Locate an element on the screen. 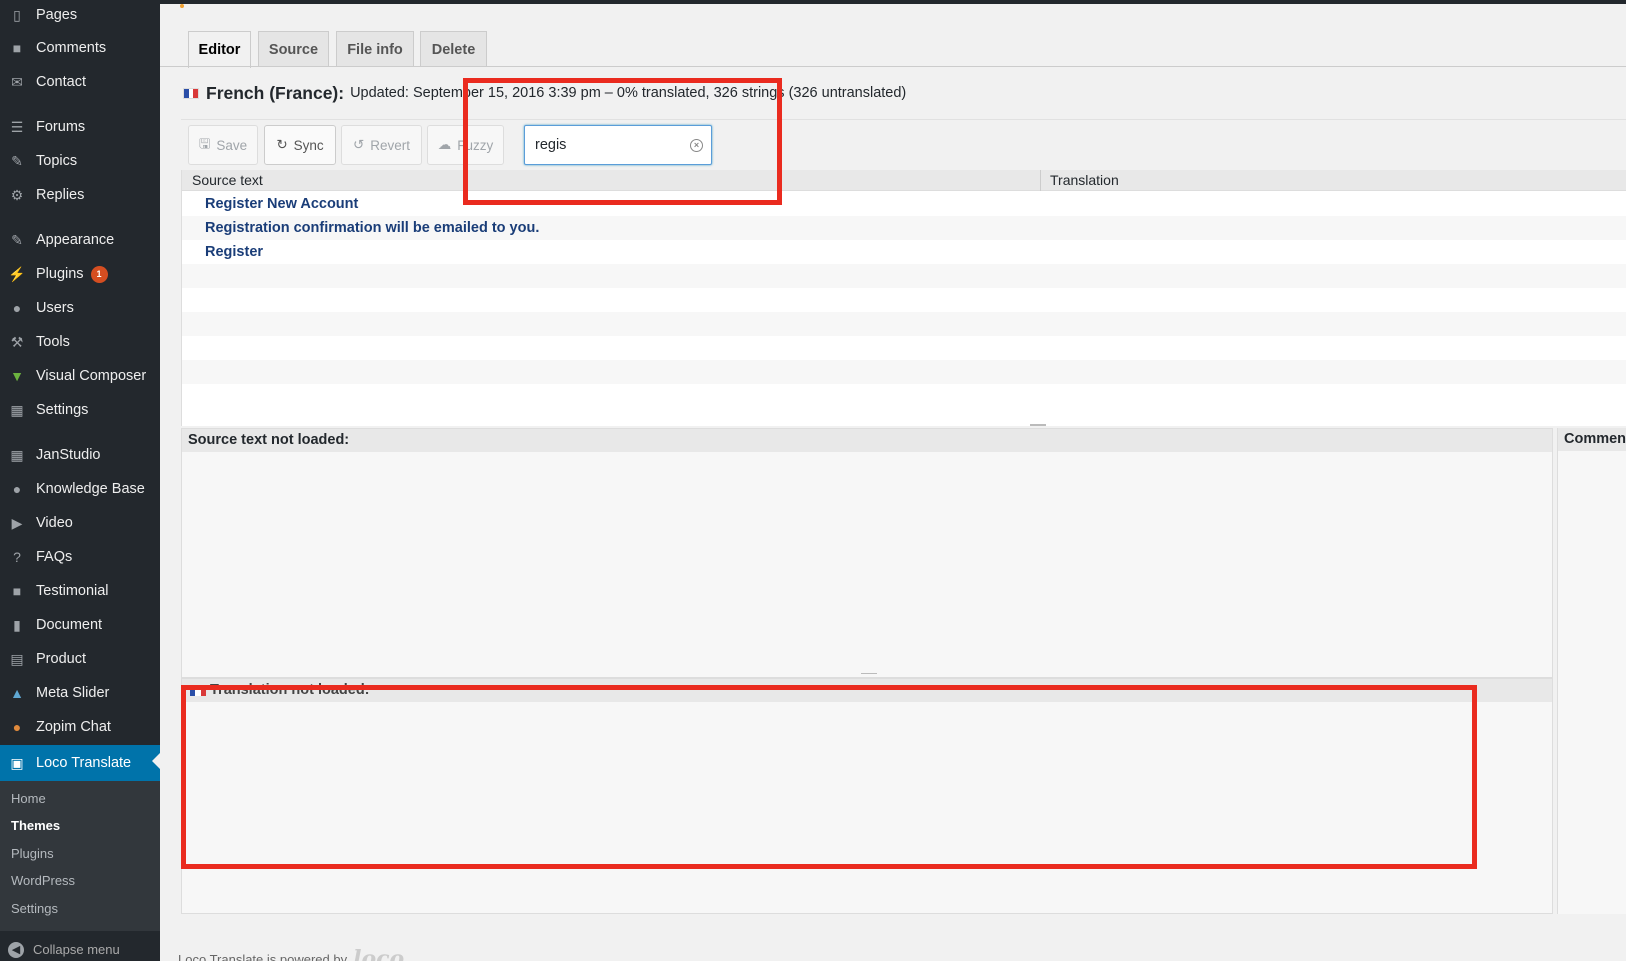  lightbulb-icon: ● is located at coordinates (17, 489).